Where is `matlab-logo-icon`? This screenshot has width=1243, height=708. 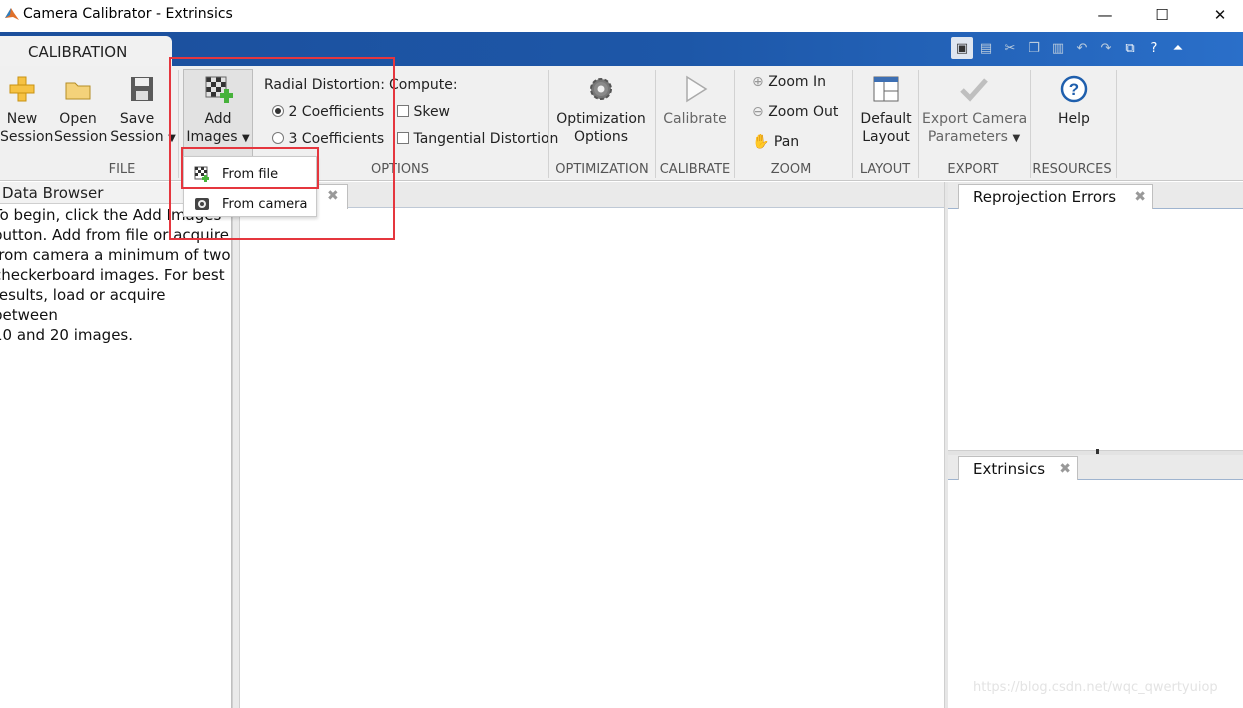
matlab-logo-icon is located at coordinates (12, 14).